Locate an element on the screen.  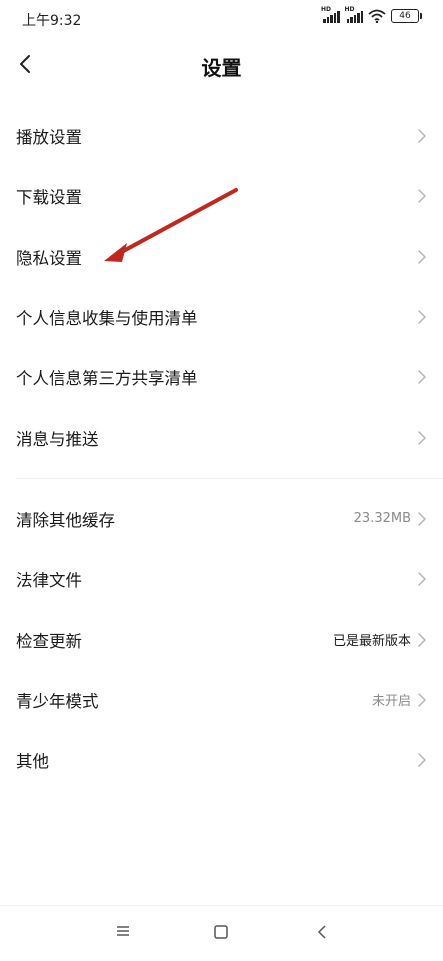
settings-item: 检查更新 已是最新版本 is located at coordinates (221, 639).